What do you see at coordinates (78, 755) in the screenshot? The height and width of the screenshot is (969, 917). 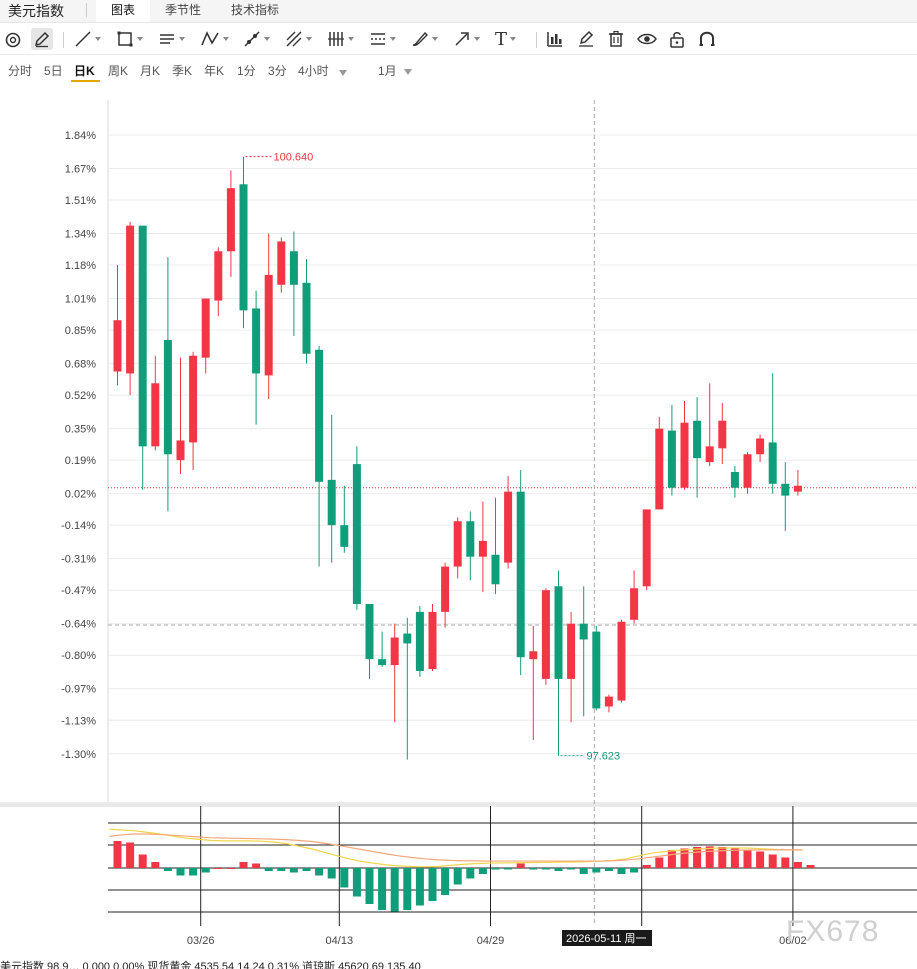 I see `y-tick-label: -1.30%` at bounding box center [78, 755].